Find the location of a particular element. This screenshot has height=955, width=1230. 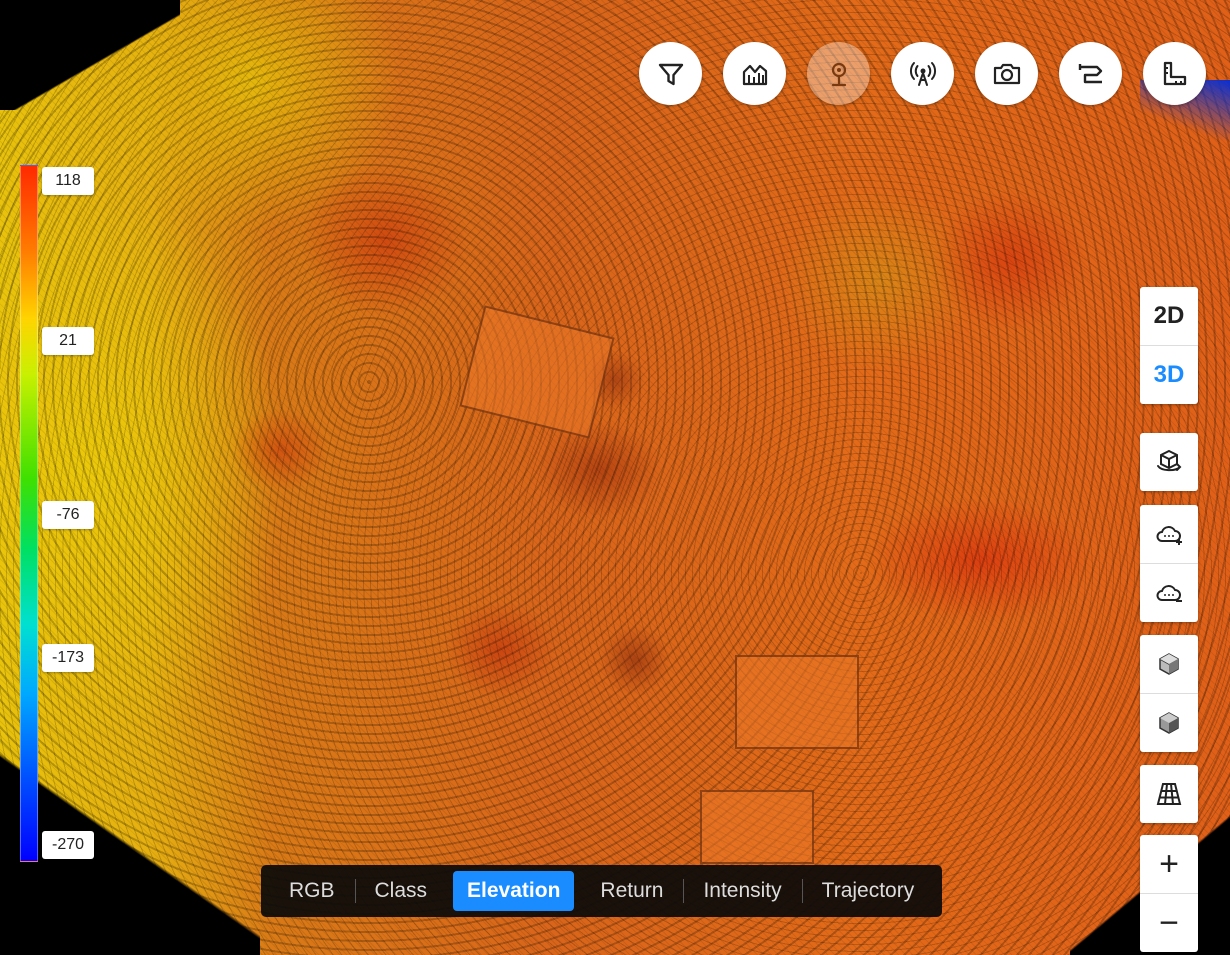

filter-button is located at coordinates (670, 73).